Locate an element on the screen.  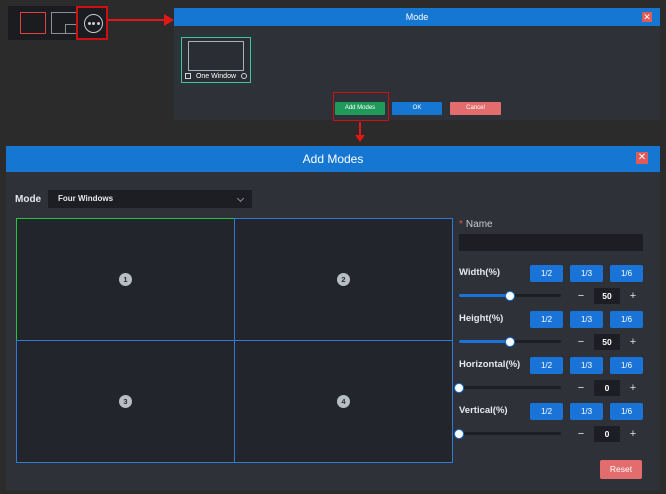
window-number-badge: 3 is located at coordinates (125, 401).